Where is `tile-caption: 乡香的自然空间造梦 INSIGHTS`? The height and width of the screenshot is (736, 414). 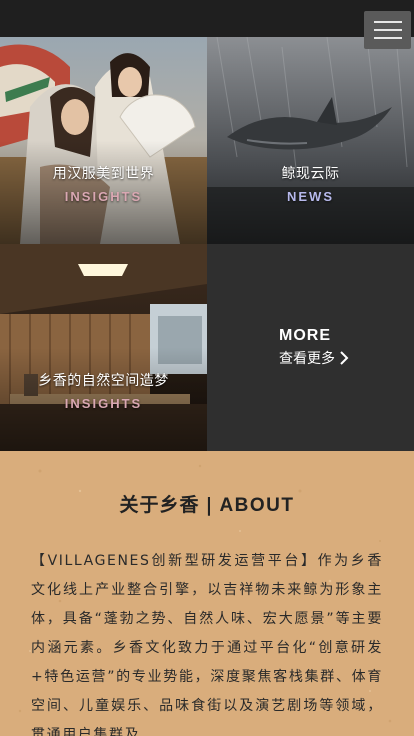 tile-caption: 乡香的自然空间造梦 INSIGHTS is located at coordinates (103, 390).